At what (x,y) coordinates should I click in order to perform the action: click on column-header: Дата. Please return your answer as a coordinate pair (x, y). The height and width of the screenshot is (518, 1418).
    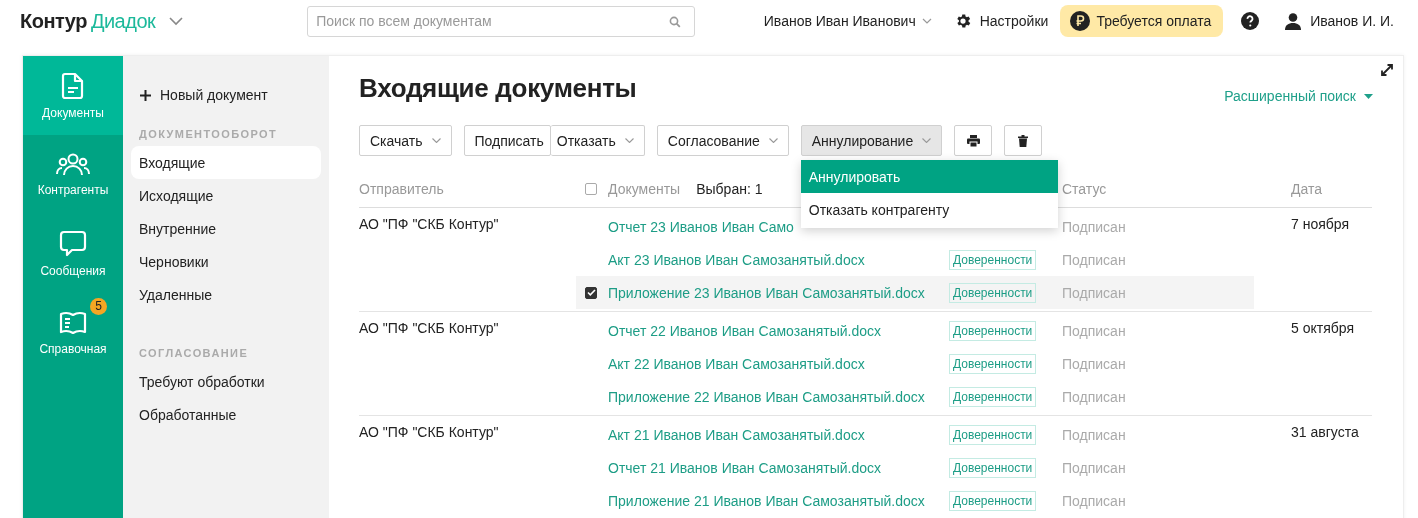
    Looking at the image, I should click on (1307, 188).